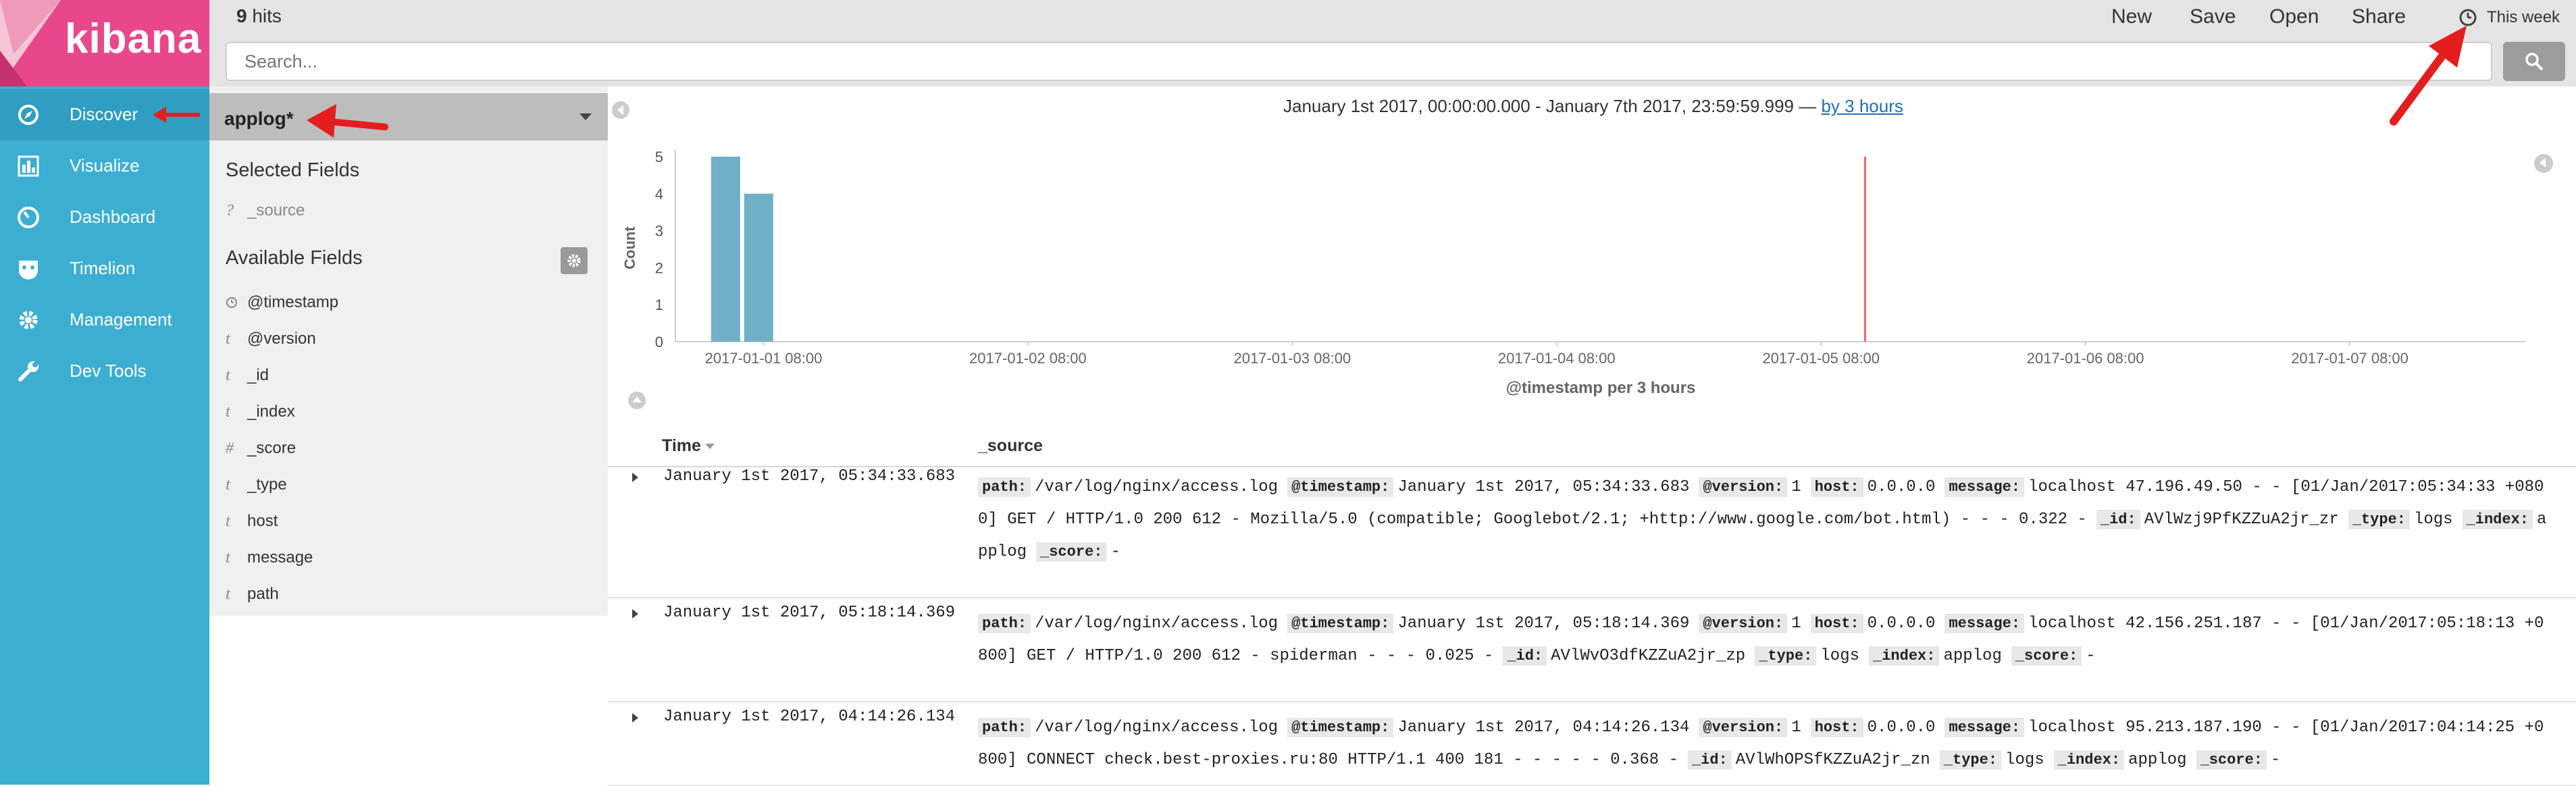 This screenshot has height=786, width=2576. I want to click on x-tick-label: 2017-01-06 08:00, so click(2085, 359).